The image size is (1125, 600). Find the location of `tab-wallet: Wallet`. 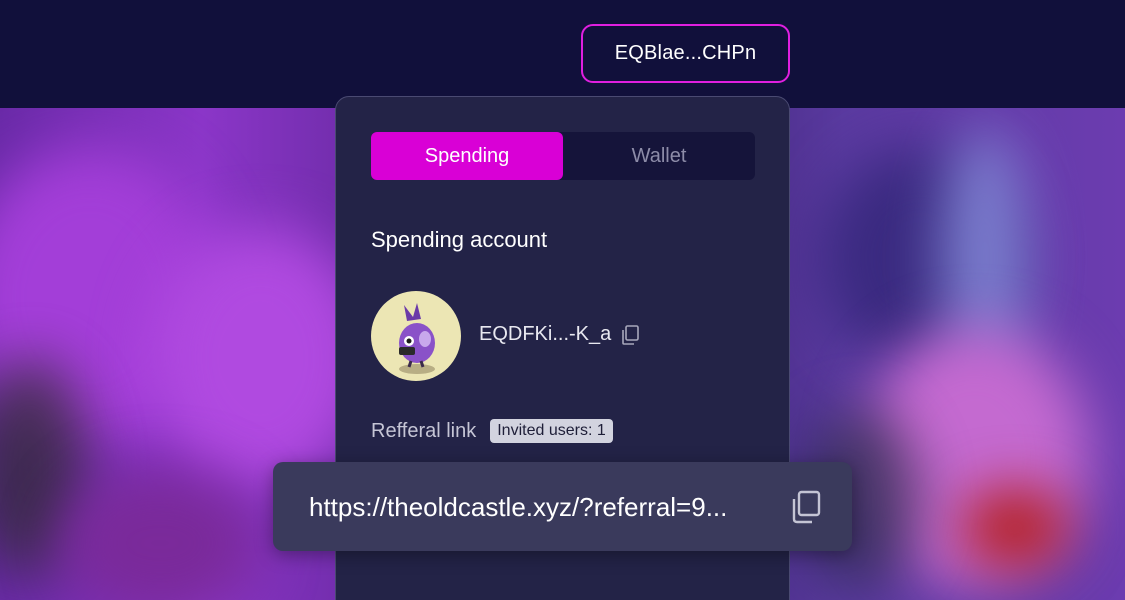

tab-wallet: Wallet is located at coordinates (659, 156).